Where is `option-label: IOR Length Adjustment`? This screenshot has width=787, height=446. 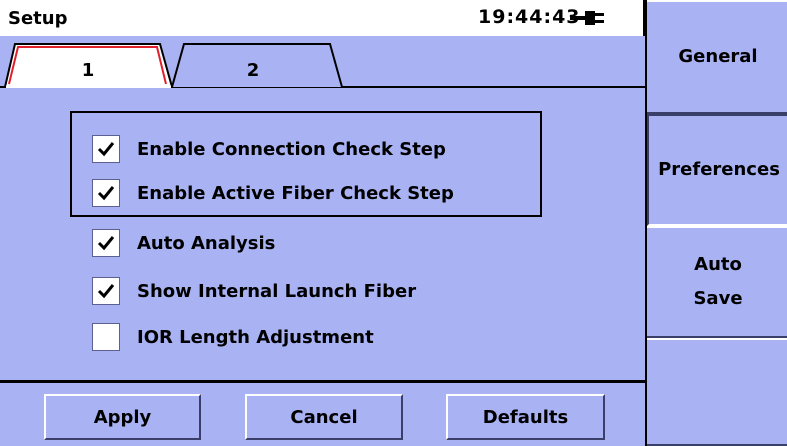 option-label: IOR Length Adjustment is located at coordinates (255, 337).